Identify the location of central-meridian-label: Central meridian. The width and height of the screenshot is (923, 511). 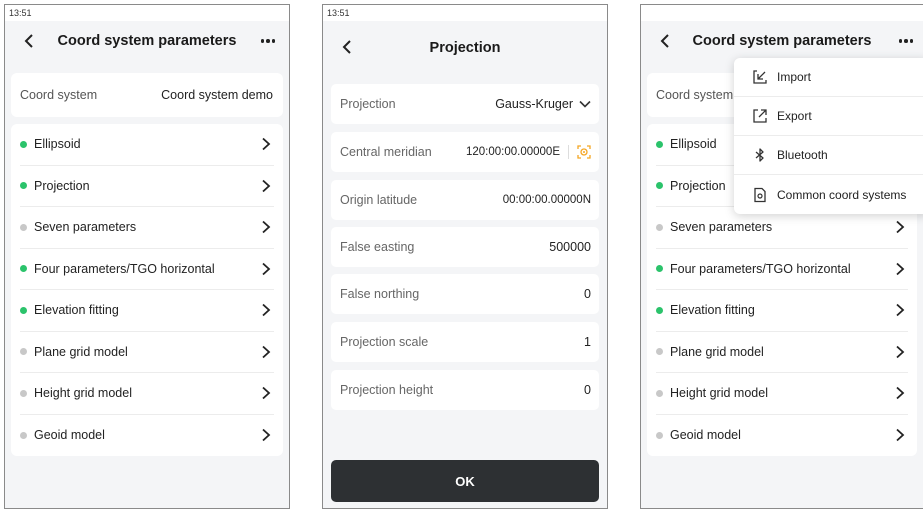
(386, 152).